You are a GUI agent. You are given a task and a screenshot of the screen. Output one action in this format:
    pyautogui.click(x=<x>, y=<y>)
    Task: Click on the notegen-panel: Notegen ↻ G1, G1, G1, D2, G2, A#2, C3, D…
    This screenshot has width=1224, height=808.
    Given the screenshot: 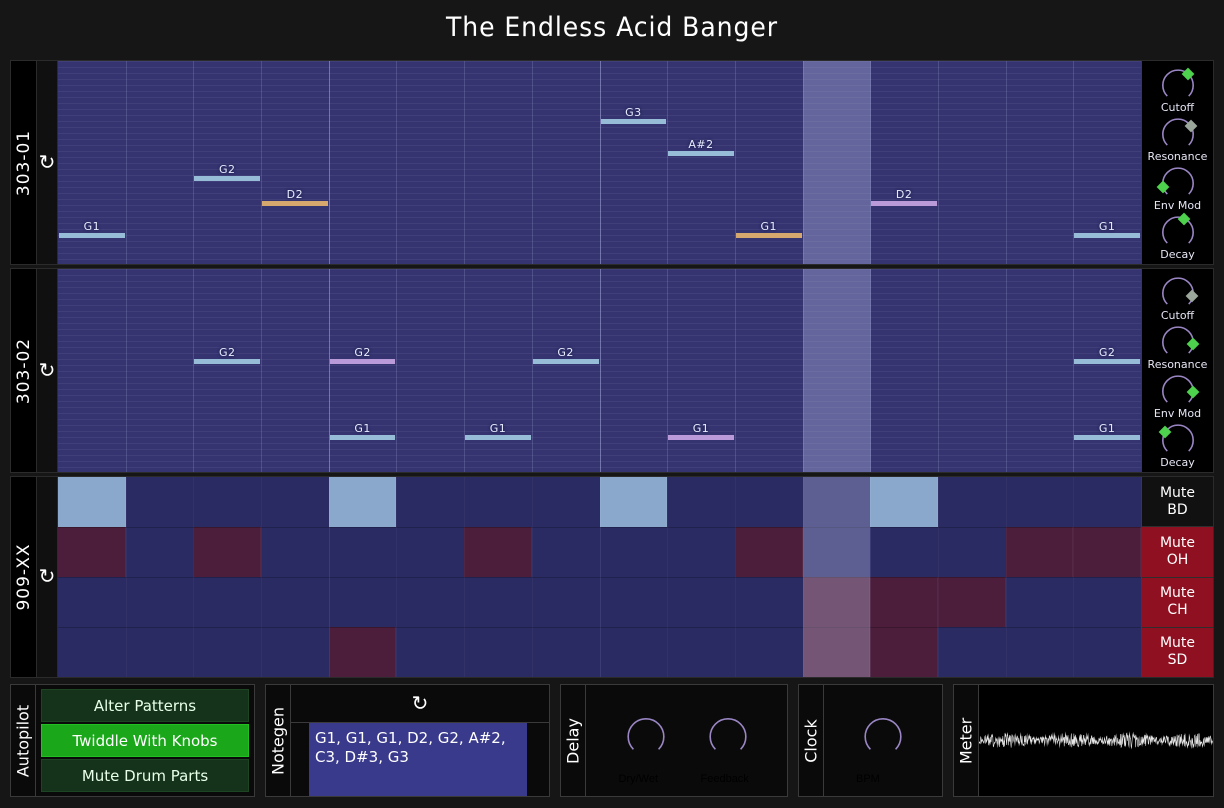 What is the action you would take?
    pyautogui.click(x=407, y=740)
    